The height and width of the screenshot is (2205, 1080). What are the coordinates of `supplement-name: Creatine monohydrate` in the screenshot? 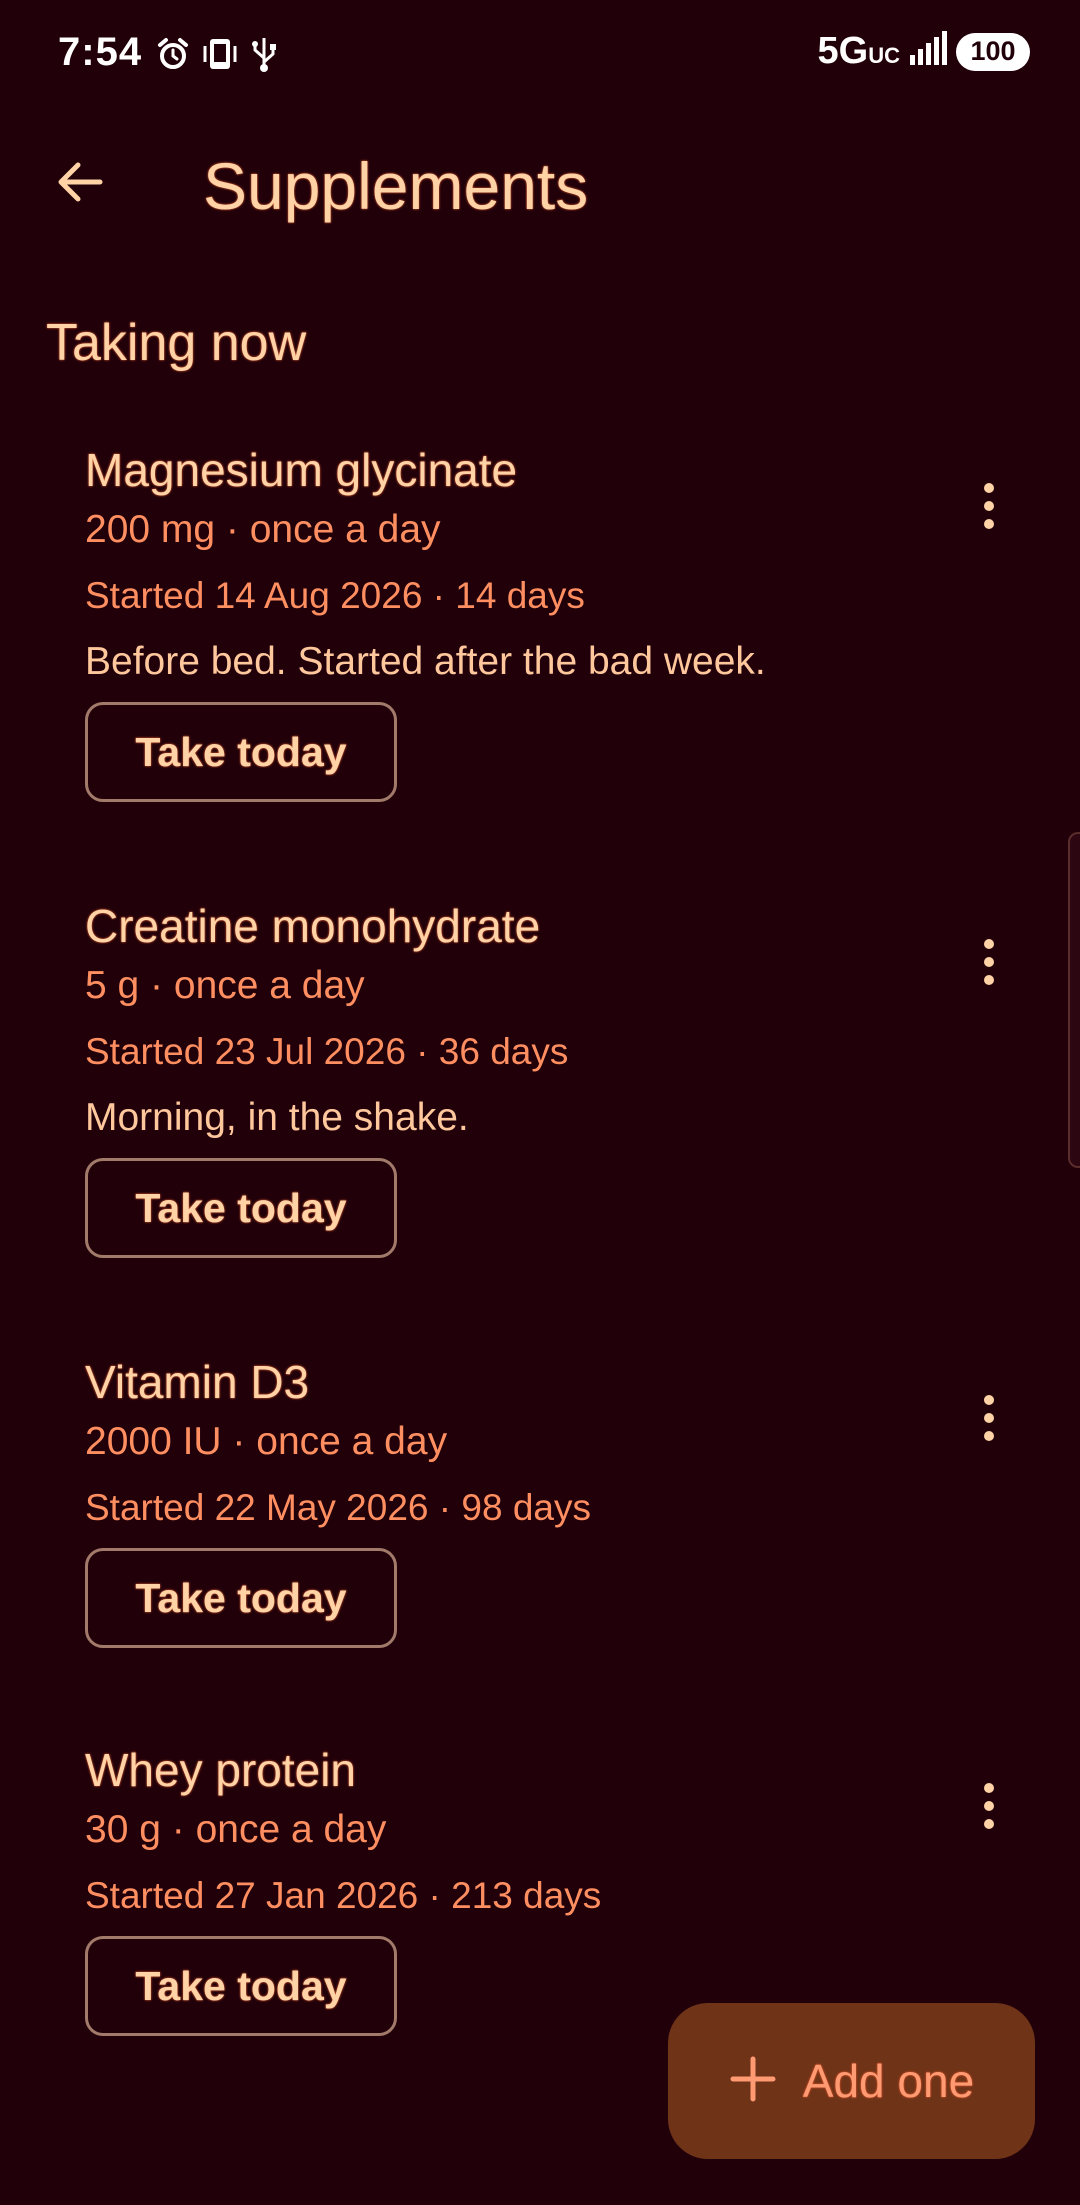 It's located at (313, 926).